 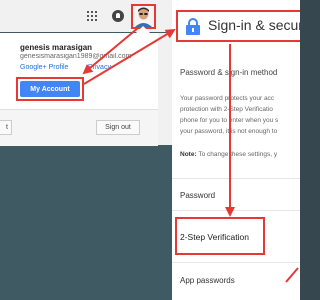 What do you see at coordinates (44, 67) in the screenshot?
I see `google-plus-profile-link: Google+ Profile` at bounding box center [44, 67].